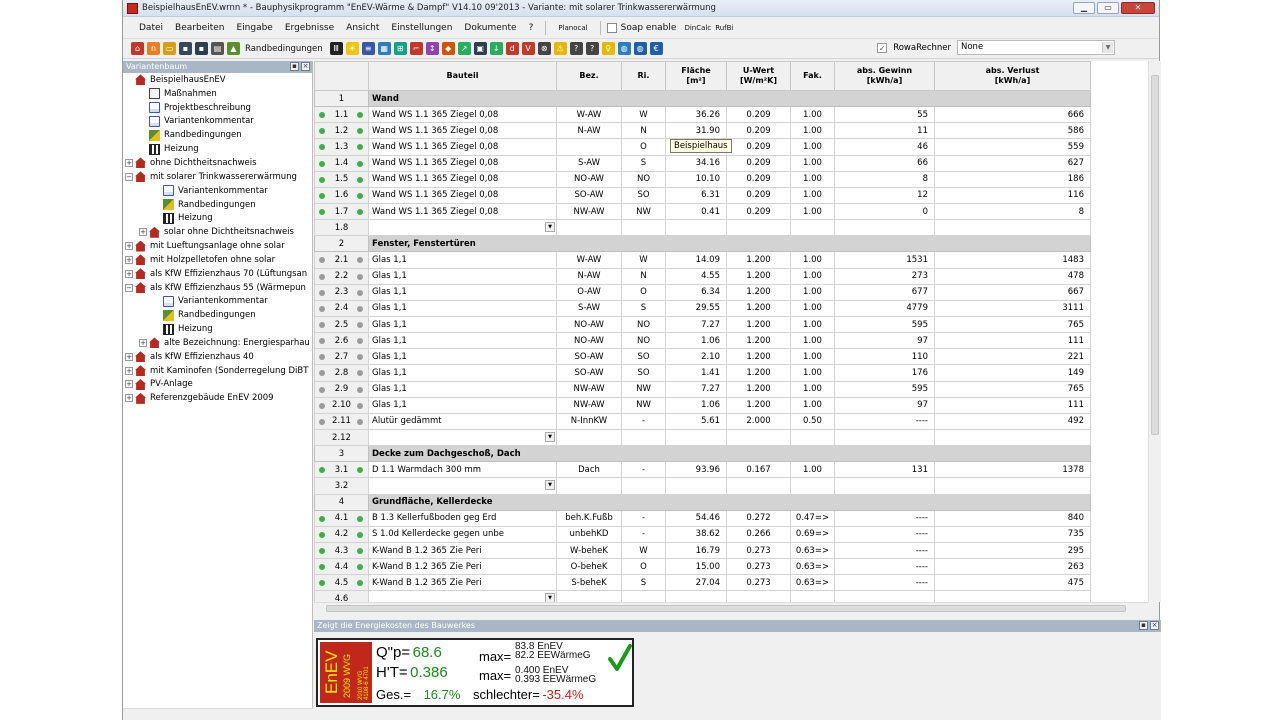 This screenshot has width=1280, height=720. Describe the element at coordinates (432, 48) in the screenshot. I see `sort-icon: ↕` at that location.